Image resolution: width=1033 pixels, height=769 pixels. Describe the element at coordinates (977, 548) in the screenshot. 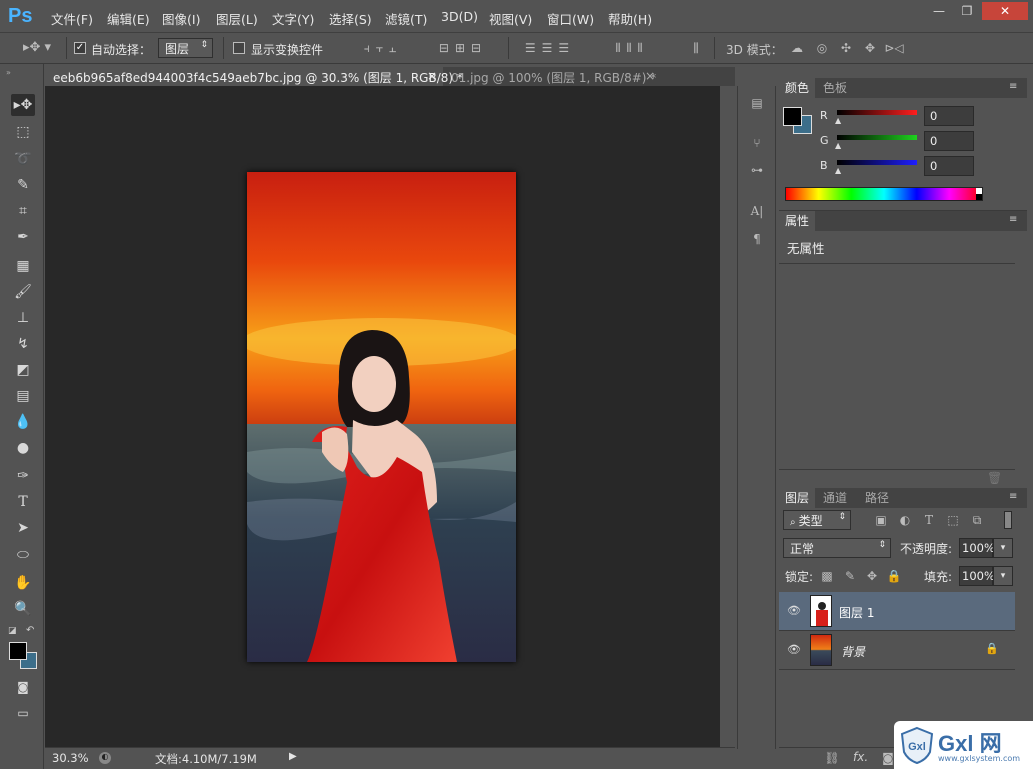

I see `opacity-input: 100%` at that location.